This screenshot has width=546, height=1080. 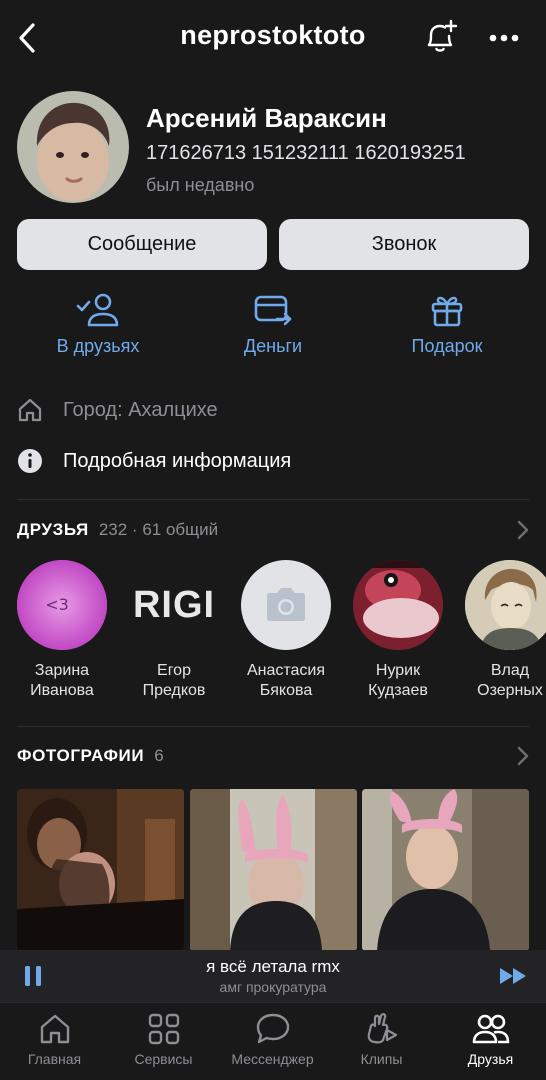 I want to click on avatar-photo, so click(x=73, y=147).